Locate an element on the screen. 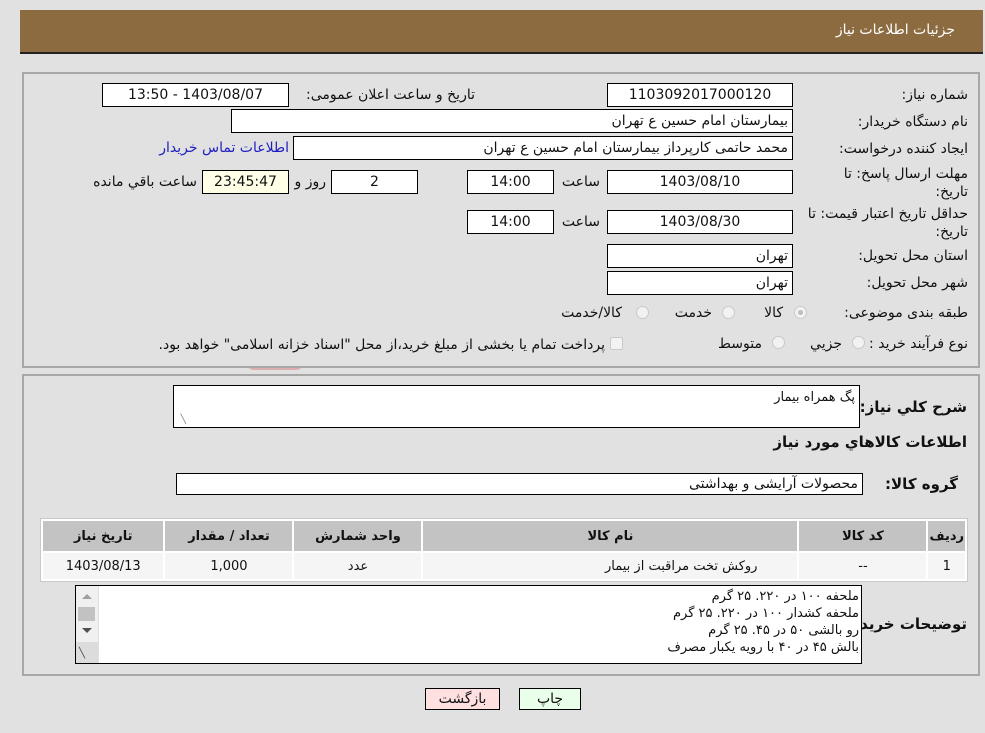 The height and width of the screenshot is (733, 985). back-button: بازگشت is located at coordinates (462, 699).